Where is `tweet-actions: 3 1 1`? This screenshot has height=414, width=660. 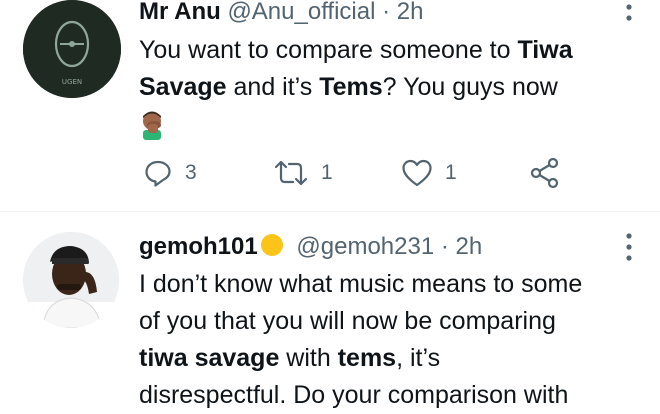 tweet-actions: 3 1 1 is located at coordinates (359, 173).